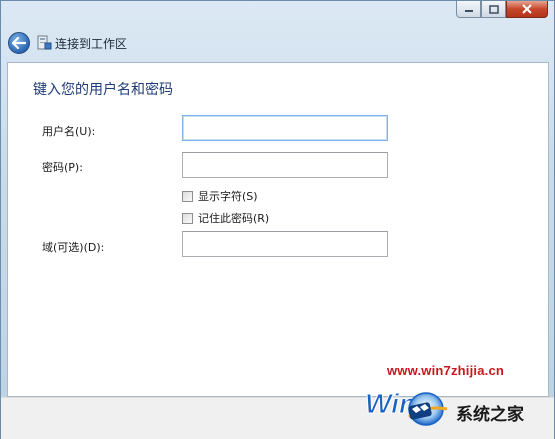 This screenshot has width=555, height=439. What do you see at coordinates (69, 131) in the screenshot?
I see `username-label: 用户名(U):` at bounding box center [69, 131].